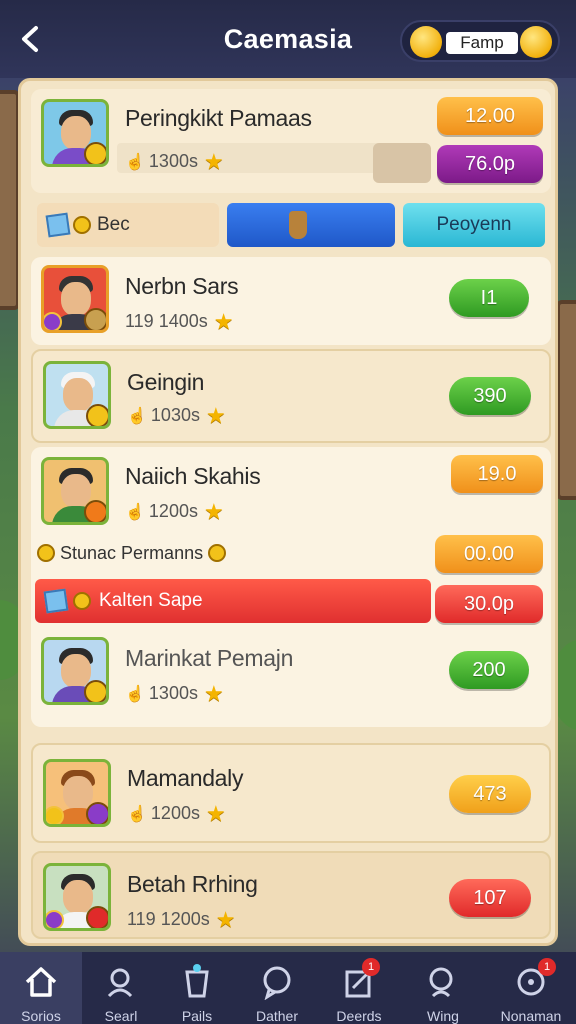  What do you see at coordinates (531, 988) in the screenshot?
I see `nav-item-nonaman: 1 Nonaman` at bounding box center [531, 988].